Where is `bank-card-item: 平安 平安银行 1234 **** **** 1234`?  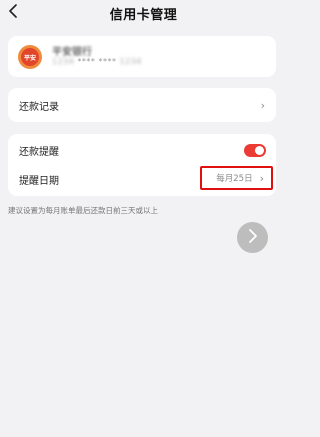 bank-card-item: 平安 平安银行 1234 **** **** 1234 is located at coordinates (142, 56).